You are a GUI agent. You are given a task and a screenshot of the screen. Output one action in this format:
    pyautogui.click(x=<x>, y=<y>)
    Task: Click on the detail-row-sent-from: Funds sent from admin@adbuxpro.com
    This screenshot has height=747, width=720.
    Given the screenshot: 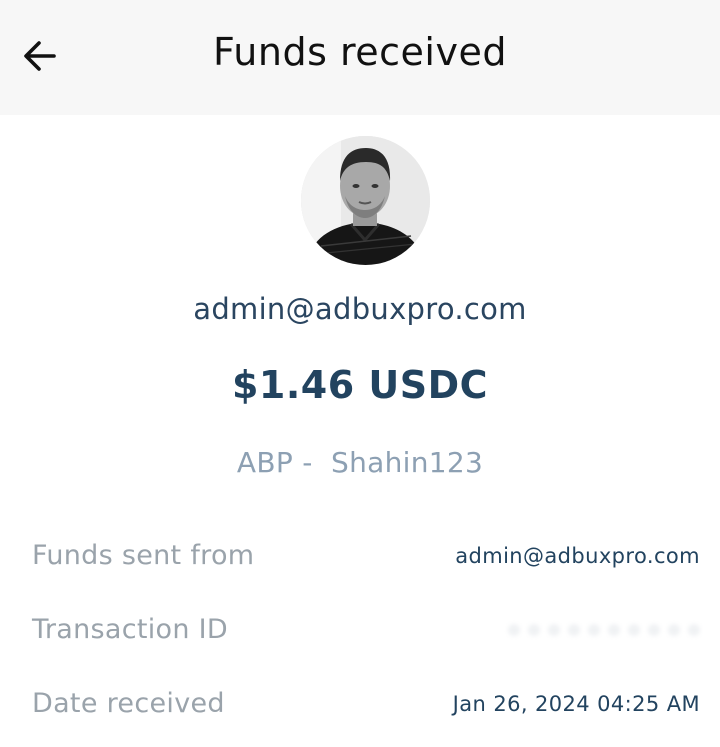 What is the action you would take?
    pyautogui.click(x=366, y=560)
    